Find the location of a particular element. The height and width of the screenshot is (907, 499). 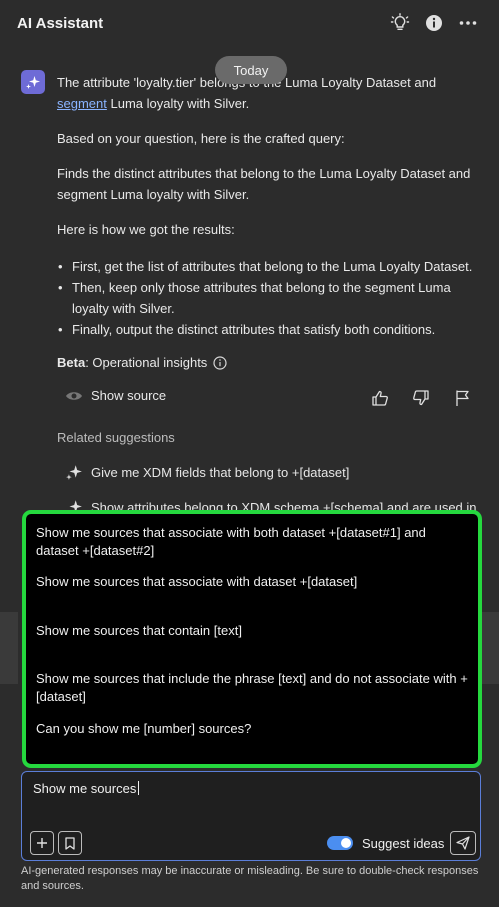

suggestion-item: Can you show me [number] sources? is located at coordinates (254, 729).